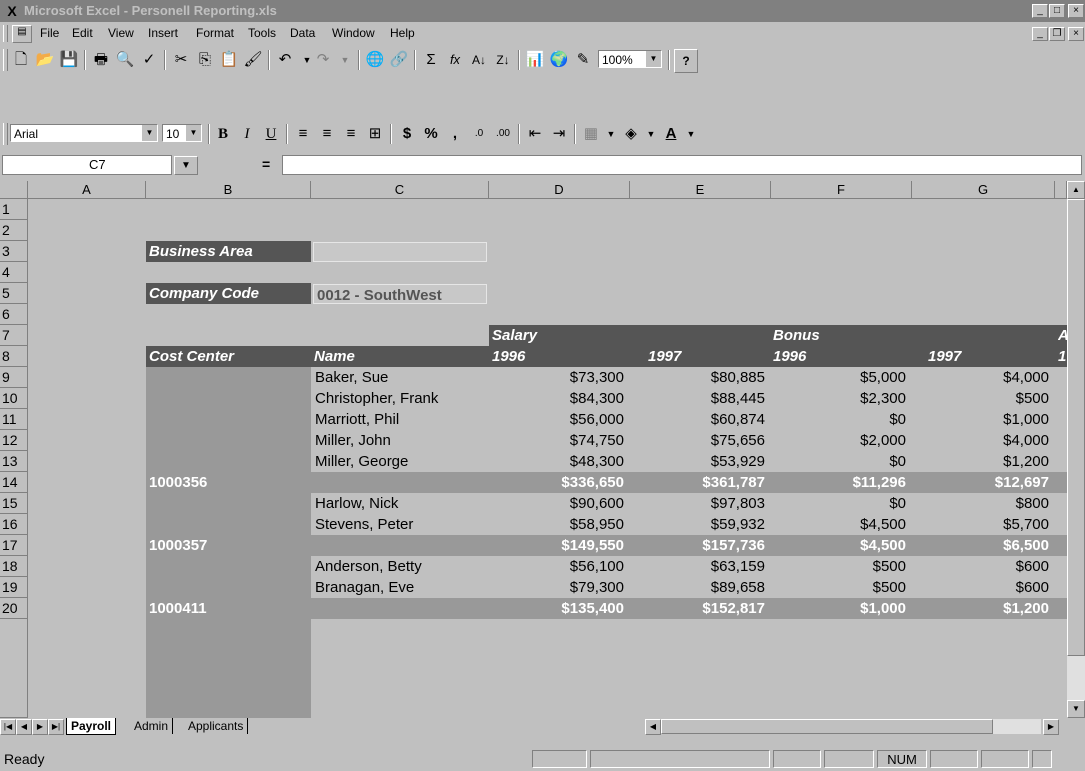  What do you see at coordinates (559, 608) in the screenshot?
I see `subtotal-cell: $135,400` at bounding box center [559, 608].